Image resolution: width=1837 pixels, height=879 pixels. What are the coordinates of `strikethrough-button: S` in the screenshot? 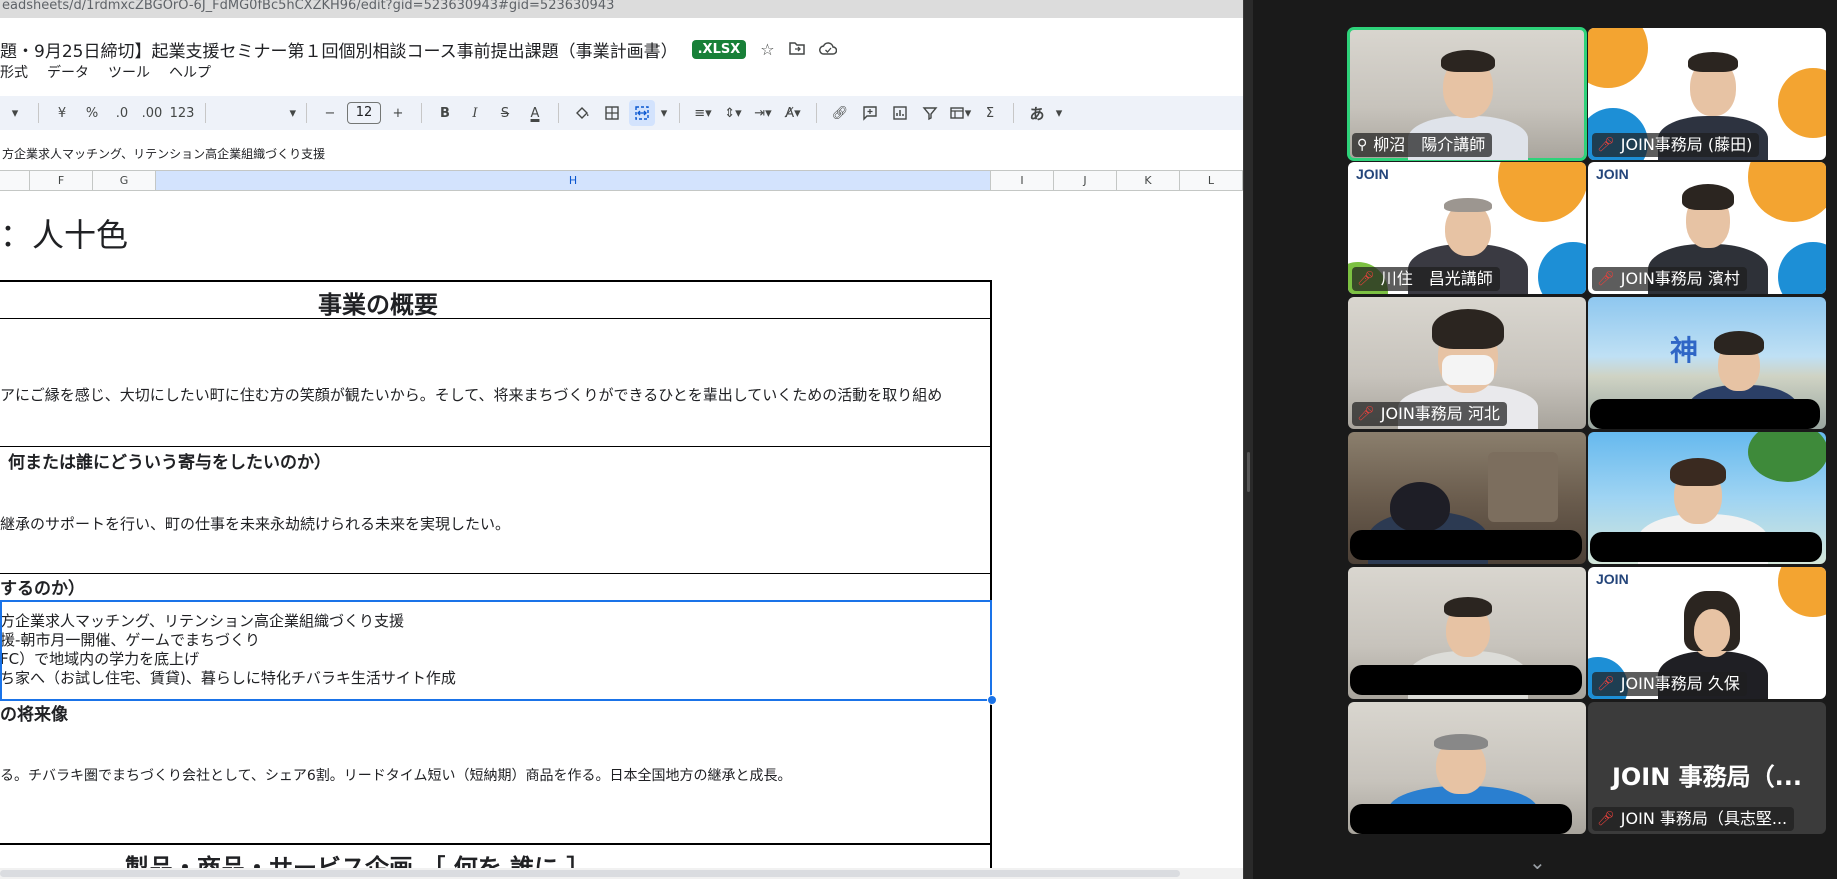 It's located at (505, 113).